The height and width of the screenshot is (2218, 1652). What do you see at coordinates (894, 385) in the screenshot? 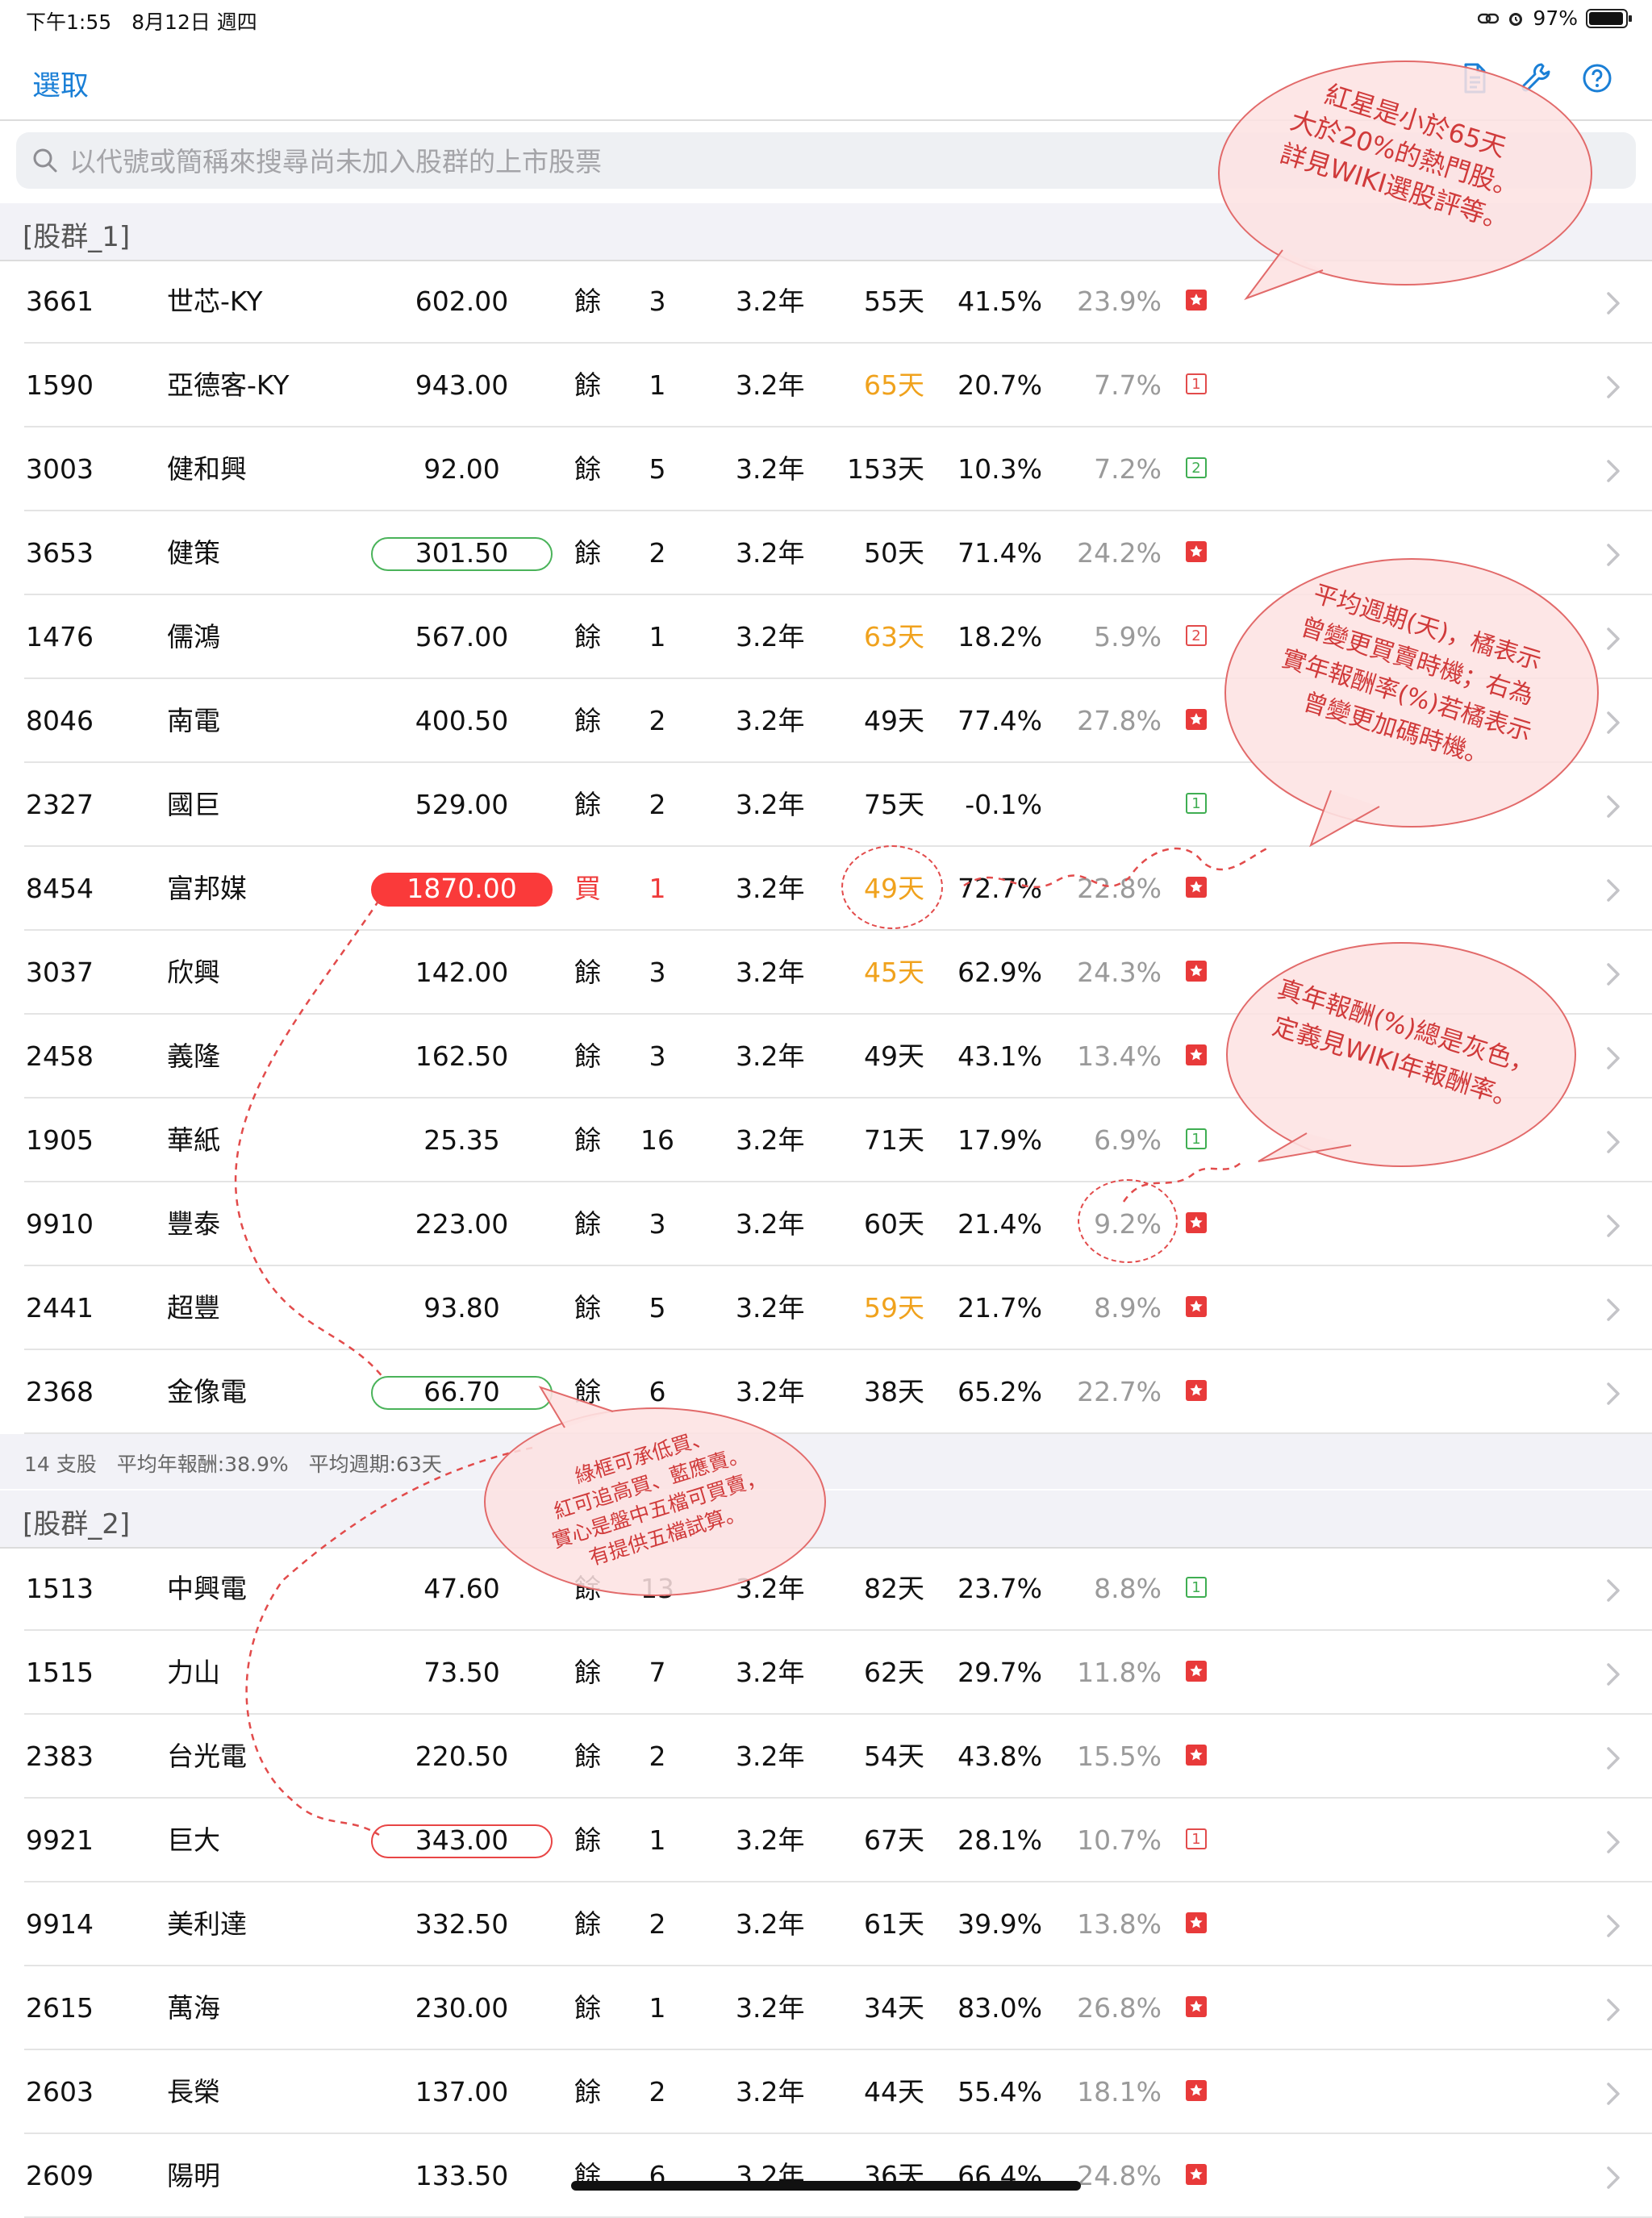
I see `average-cycle-days: 65天` at bounding box center [894, 385].